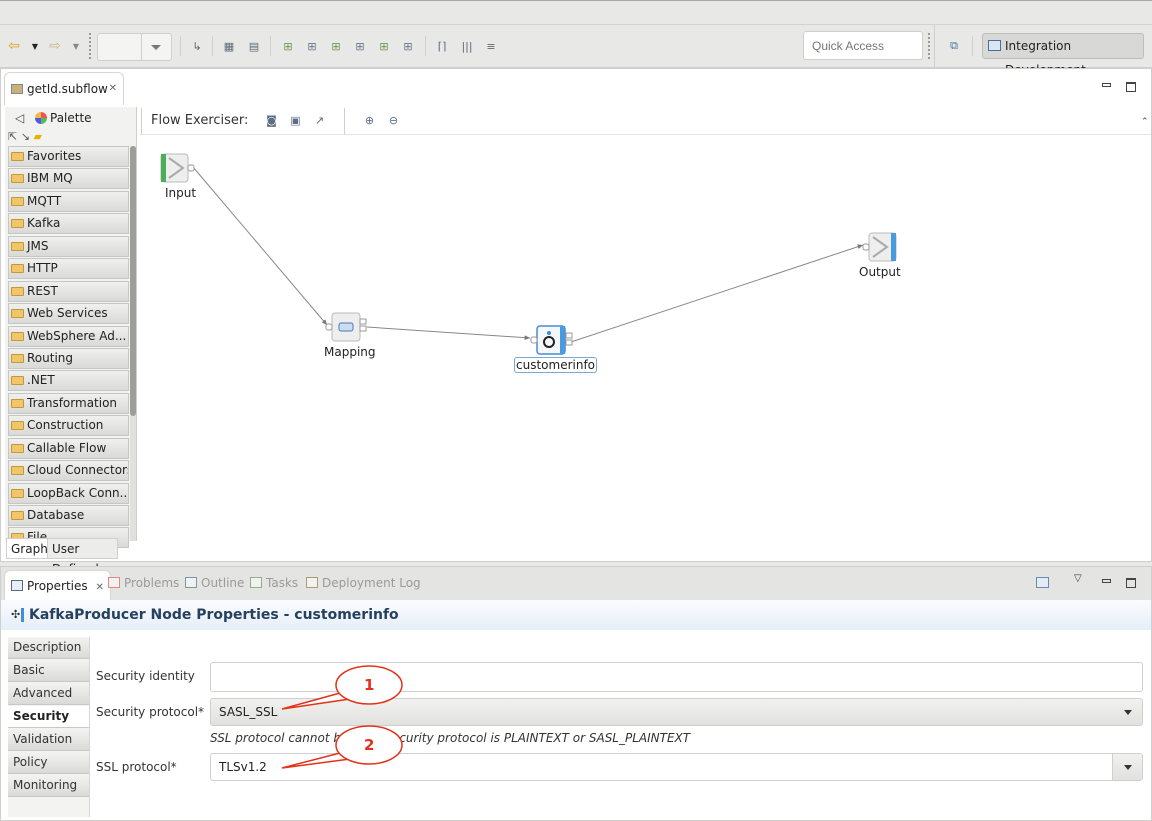  I want to click on section-tab-description: Description, so click(48, 648).